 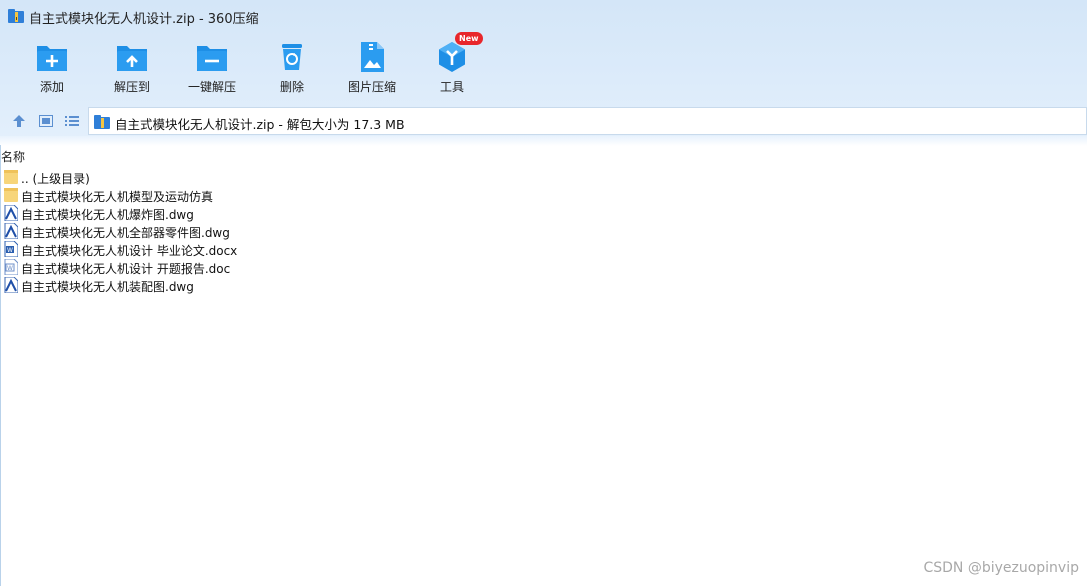 What do you see at coordinates (451, 87) in the screenshot?
I see `tools-label: 工具` at bounding box center [451, 87].